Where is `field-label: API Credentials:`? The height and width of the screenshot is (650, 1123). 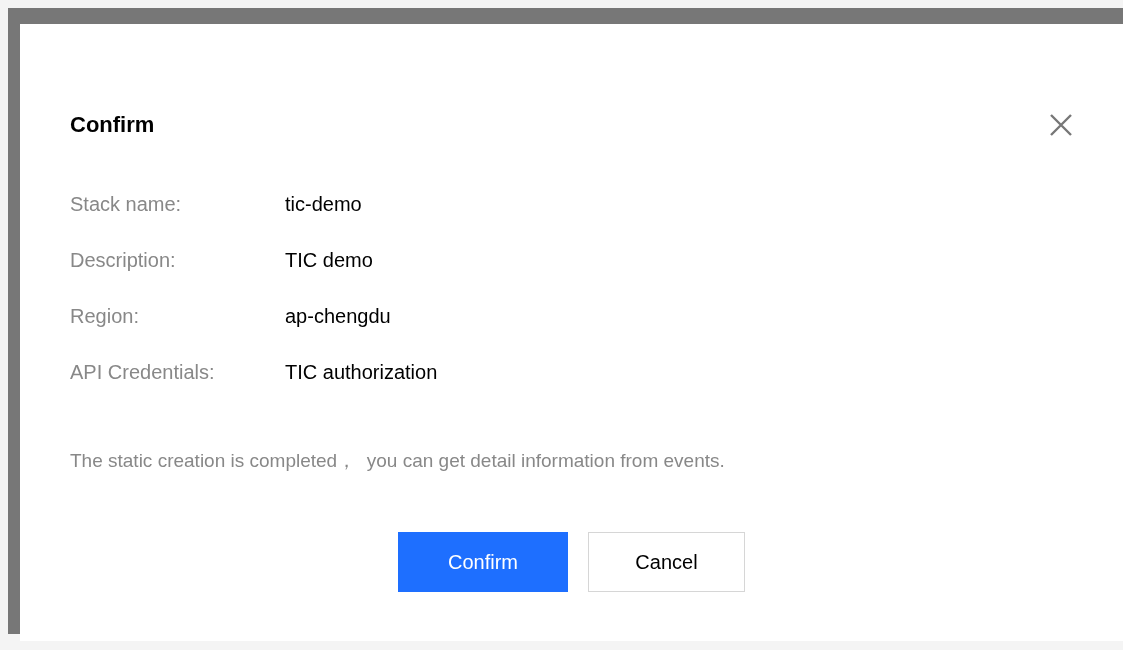
field-label: API Credentials: is located at coordinates (143, 372).